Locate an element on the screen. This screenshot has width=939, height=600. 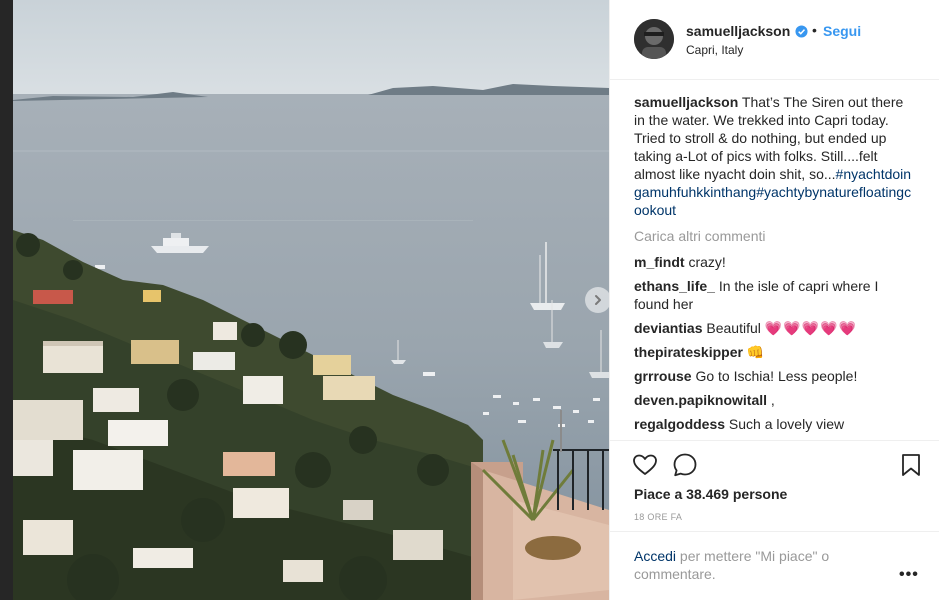
avatar-photo is located at coordinates (654, 39).